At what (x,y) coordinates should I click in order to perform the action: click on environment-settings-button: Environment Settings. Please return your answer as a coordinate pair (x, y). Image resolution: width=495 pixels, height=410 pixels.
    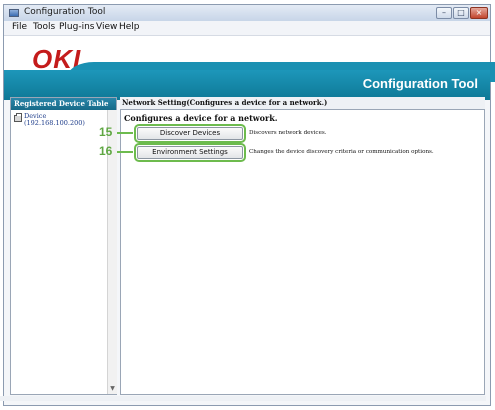
    Looking at the image, I should click on (190, 152).